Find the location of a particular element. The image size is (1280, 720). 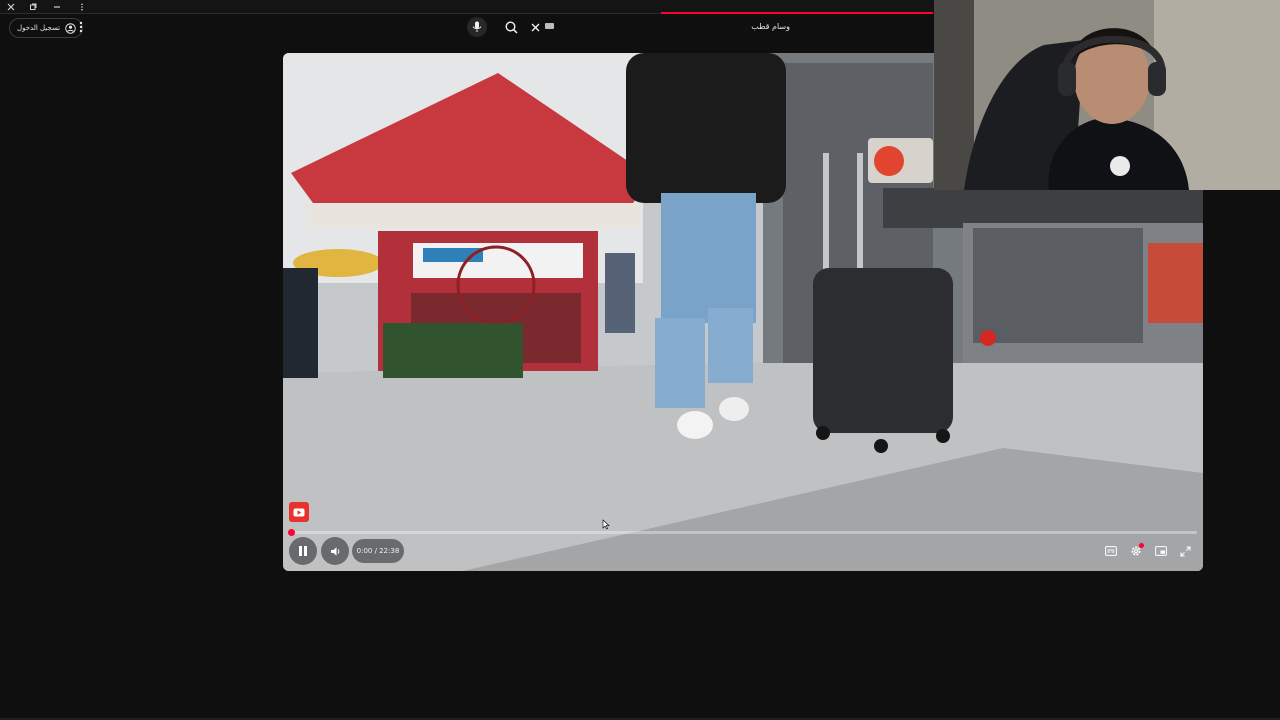

volume-icon is located at coordinates (334, 551).